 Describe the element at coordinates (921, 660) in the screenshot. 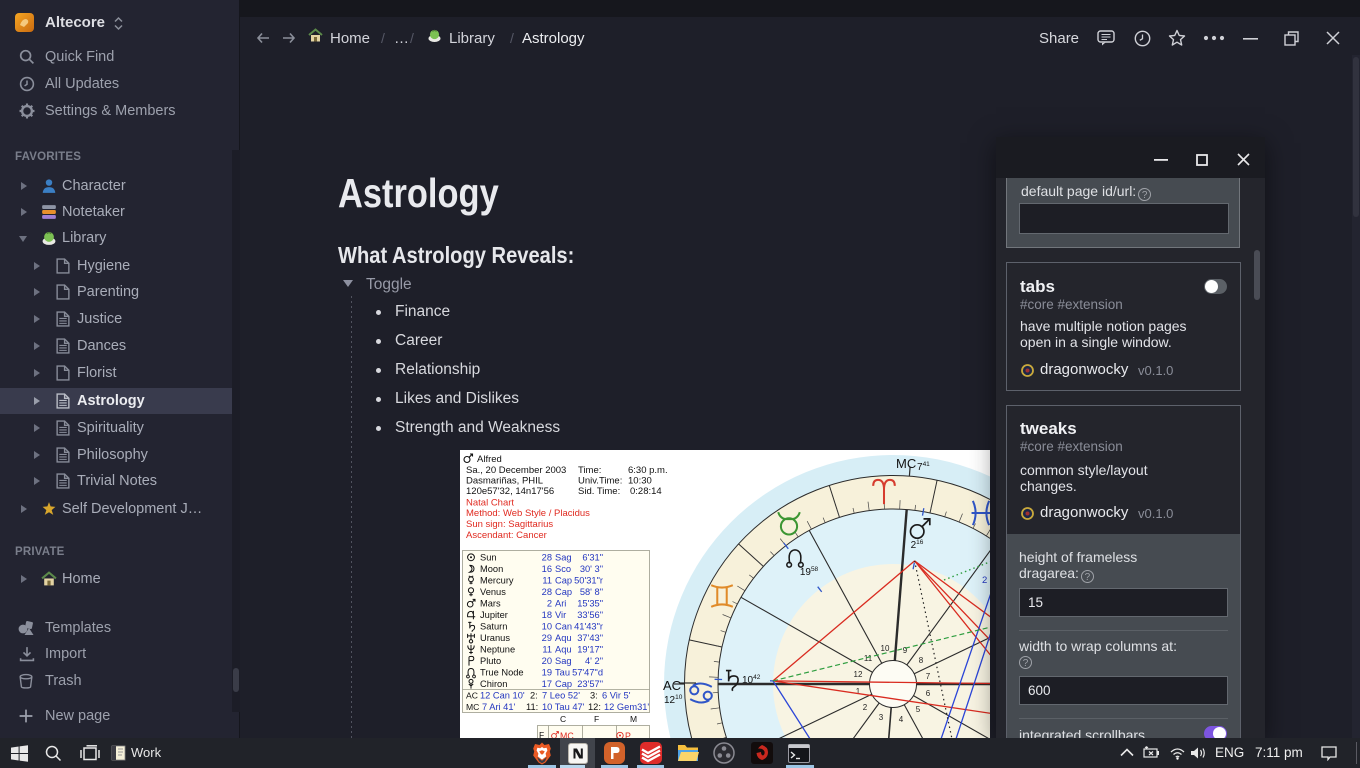

I see `svg-text: 8` at that location.